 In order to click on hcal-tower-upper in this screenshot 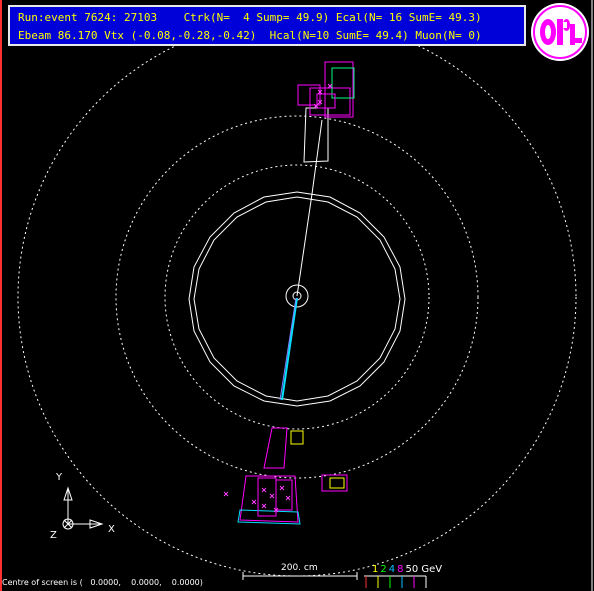, I will do `click(316, 135)`.